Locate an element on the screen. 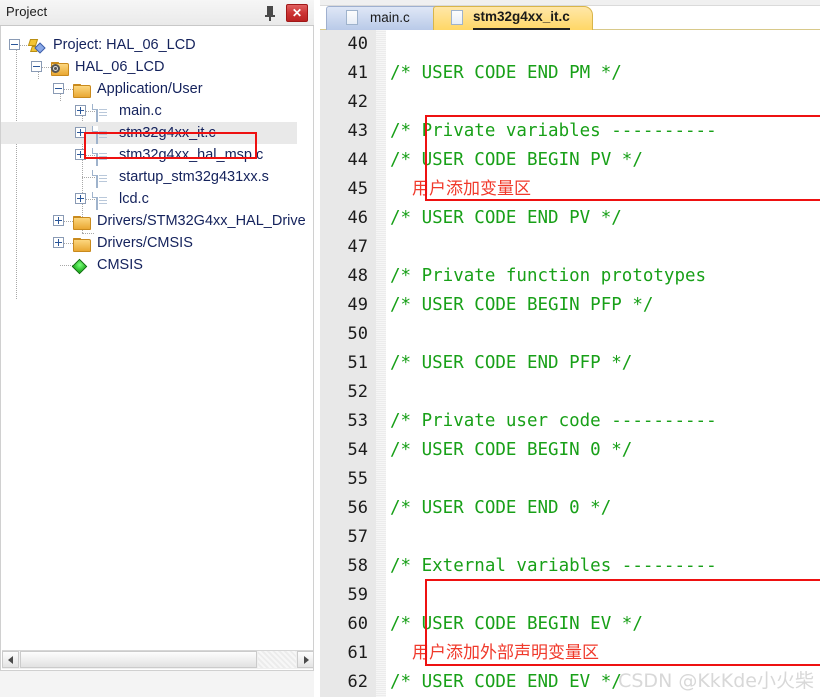  project-panel-titlebar: Project ✕ is located at coordinates (157, 13).